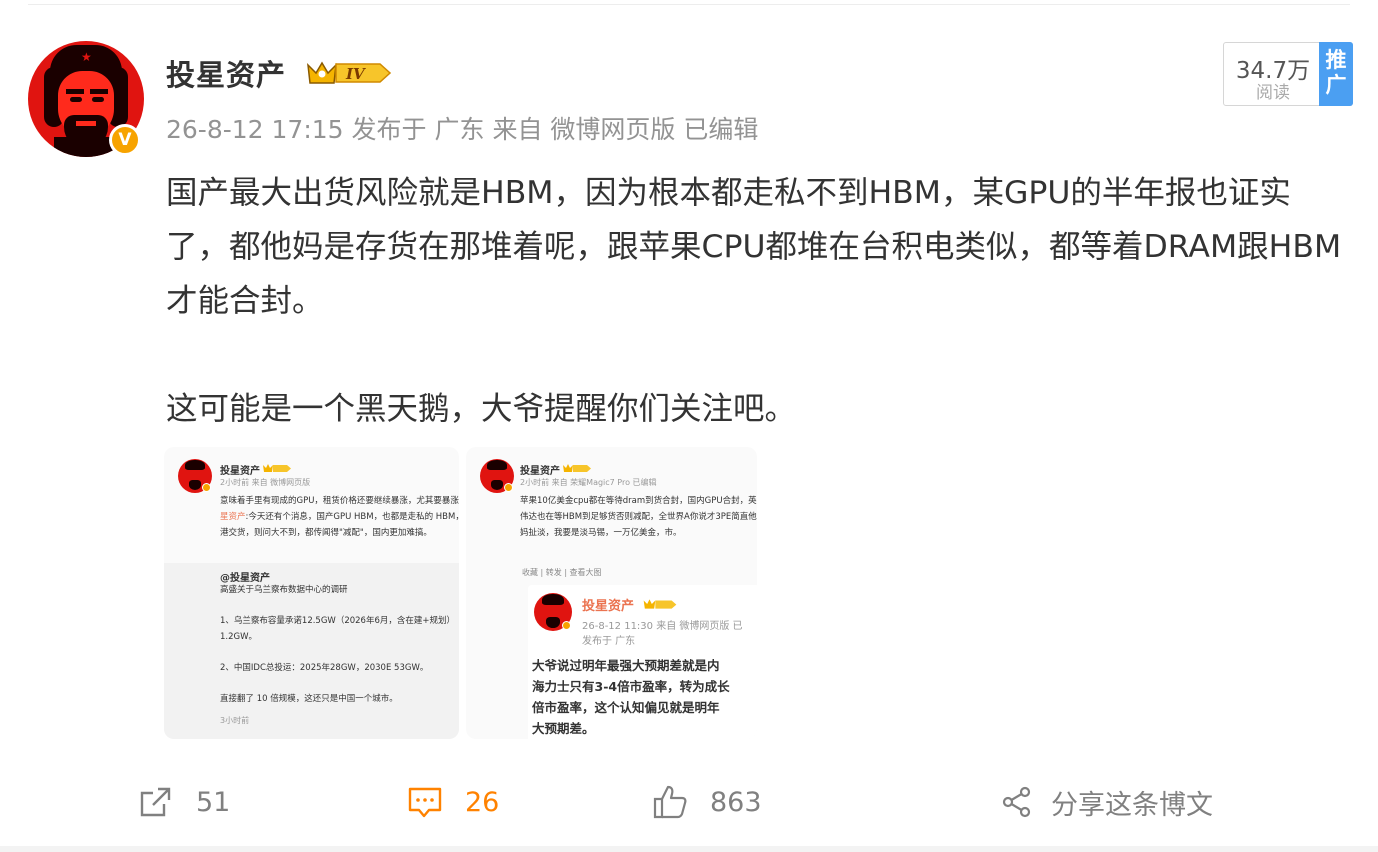  What do you see at coordinates (609, 641) in the screenshot?
I see `image2-inner-location: 发布于 广东` at bounding box center [609, 641].